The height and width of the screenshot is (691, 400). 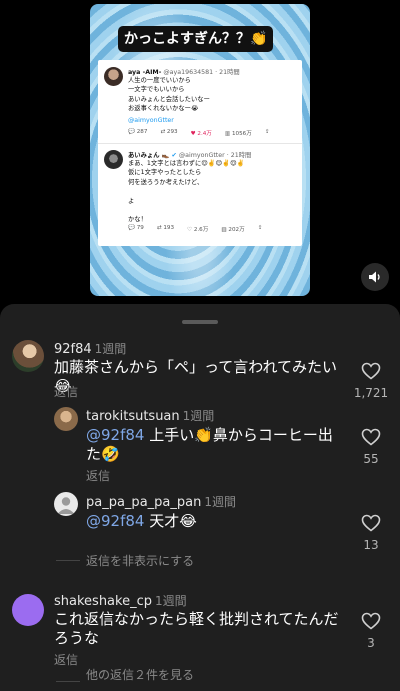 I want to click on tweet-1-like-count: 2.4万, so click(x=204, y=134).